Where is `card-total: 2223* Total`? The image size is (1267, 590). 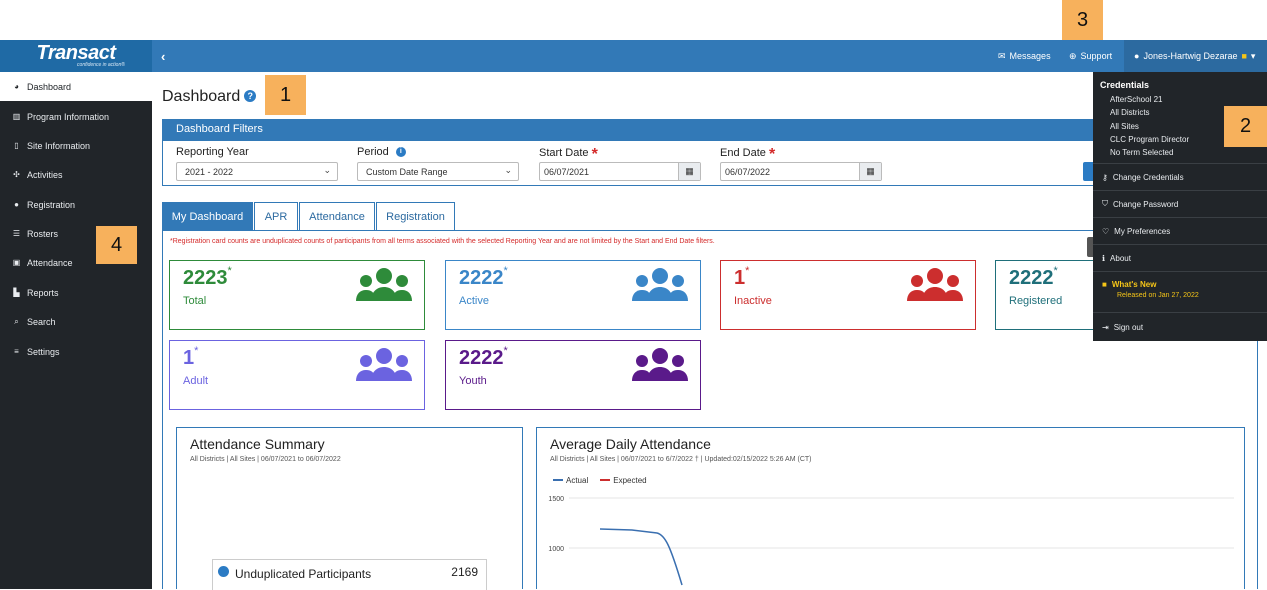 card-total: 2223* Total is located at coordinates (297, 295).